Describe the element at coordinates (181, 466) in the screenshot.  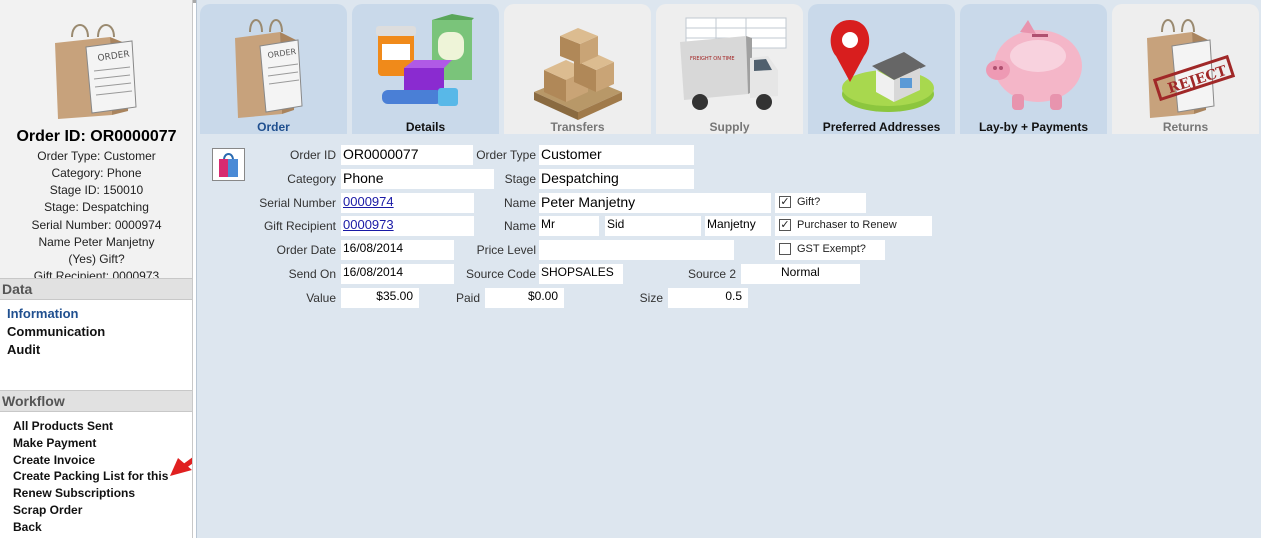
I see `red-arrow-annotation` at that location.